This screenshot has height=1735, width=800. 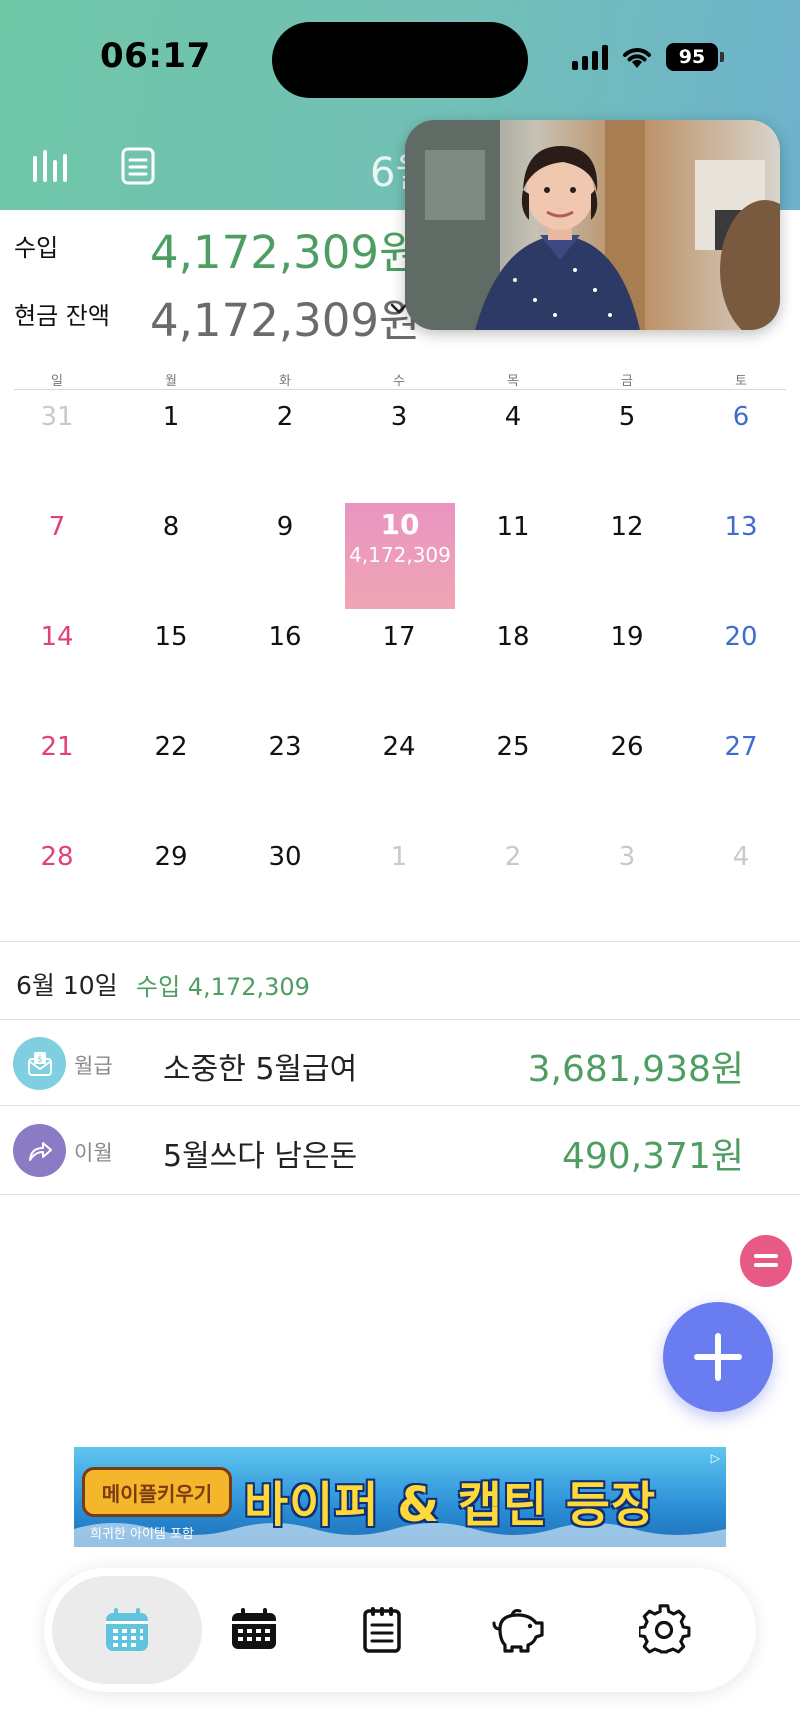 I want to click on notepad-icon, so click(x=382, y=1630).